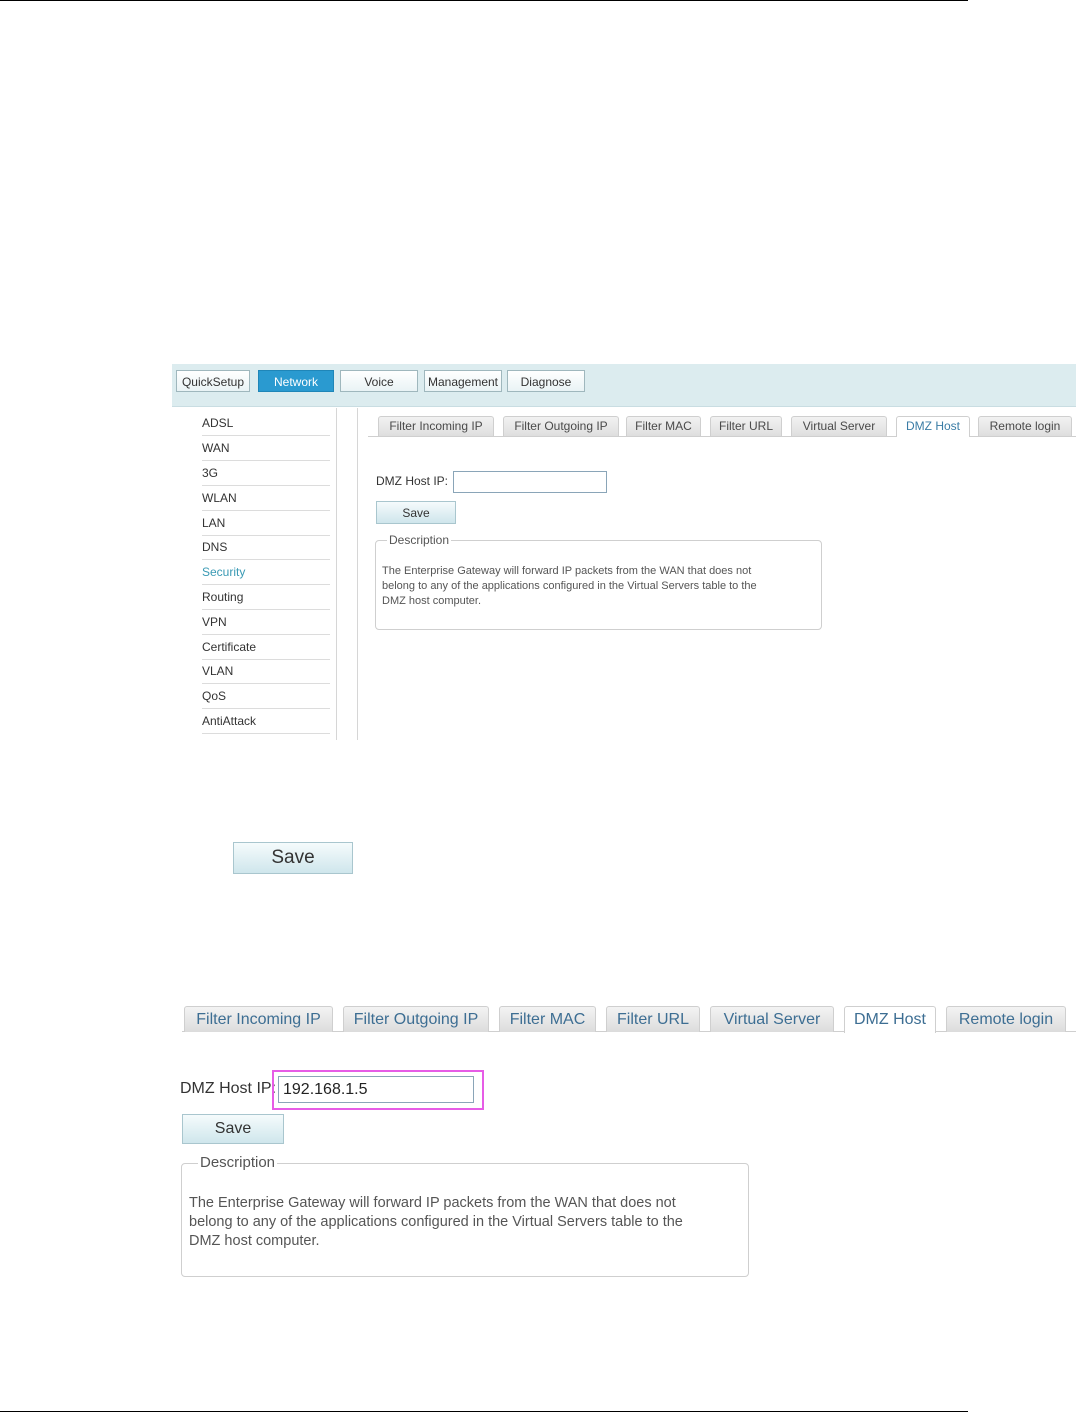  Describe the element at coordinates (258, 1019) in the screenshot. I see `tab2-filter-incoming-ip: Filter Incoming IP` at that location.